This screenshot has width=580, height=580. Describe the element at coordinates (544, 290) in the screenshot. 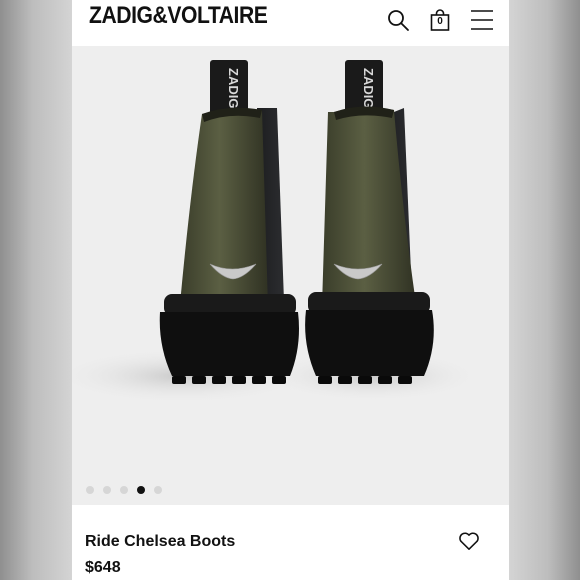

I see `right-blurred-border` at that location.